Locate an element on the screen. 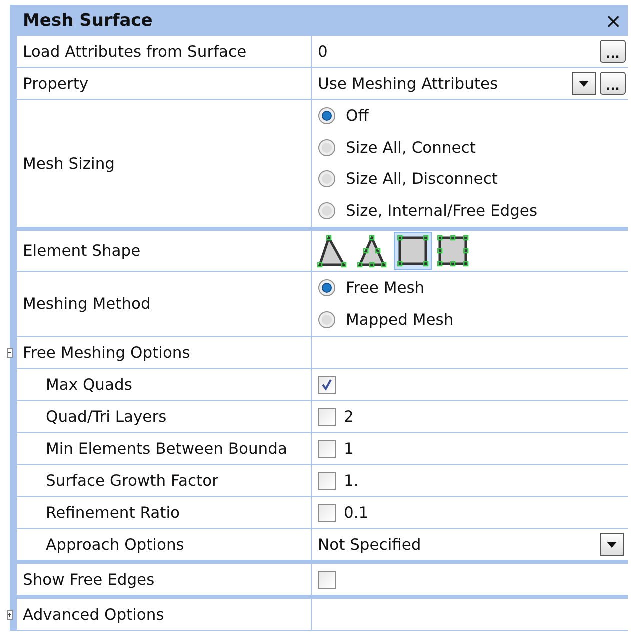 This screenshot has width=631, height=634. value-text: 0.1 is located at coordinates (357, 513).